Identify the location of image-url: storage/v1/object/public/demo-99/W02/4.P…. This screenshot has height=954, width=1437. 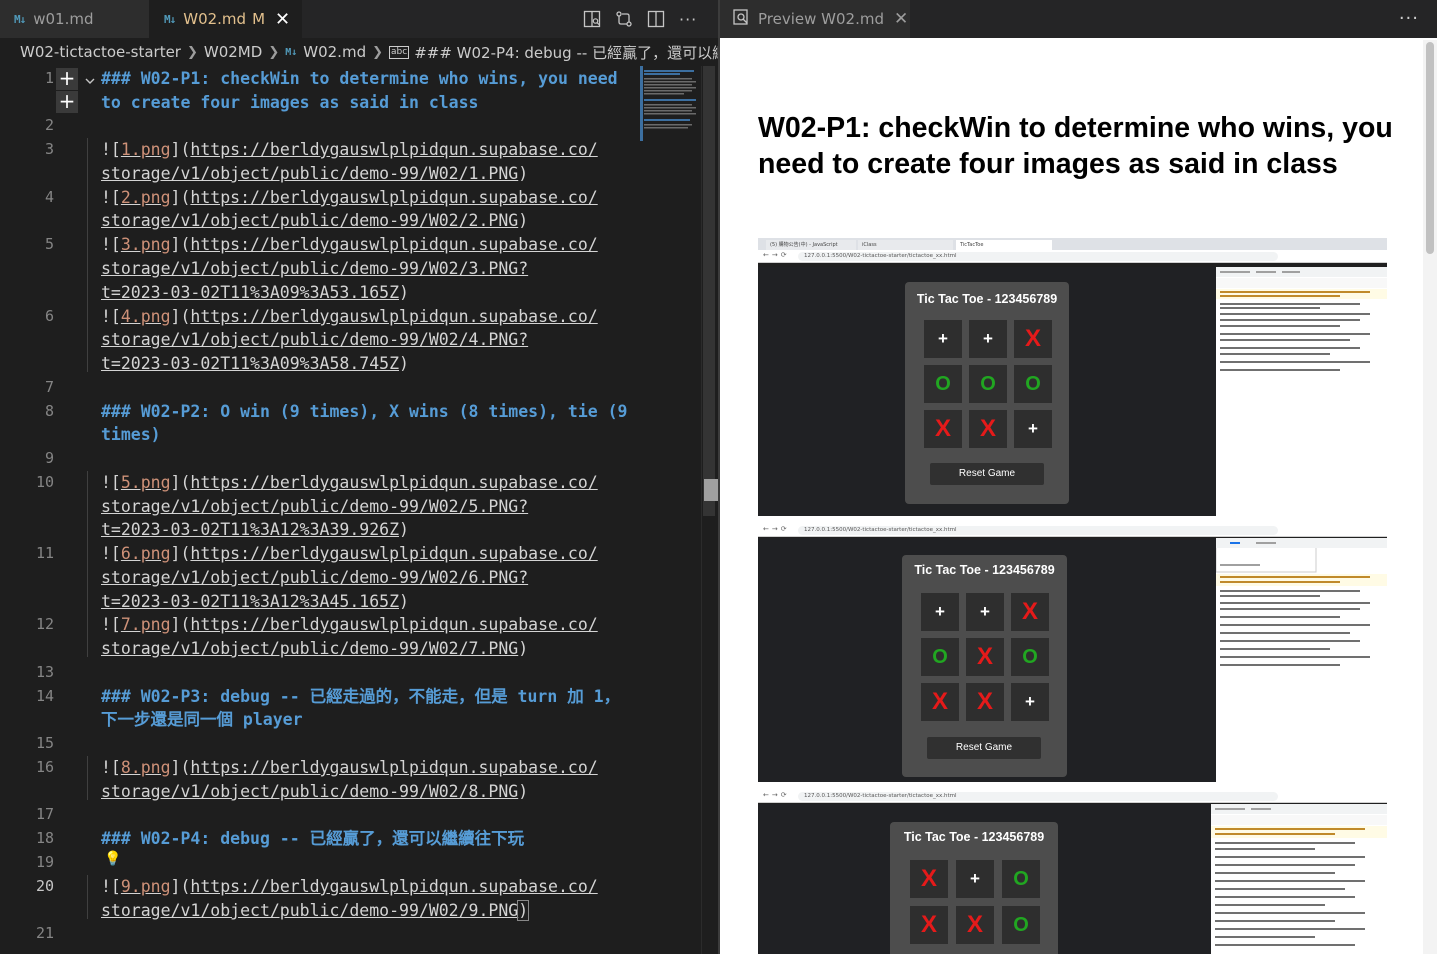
(314, 339).